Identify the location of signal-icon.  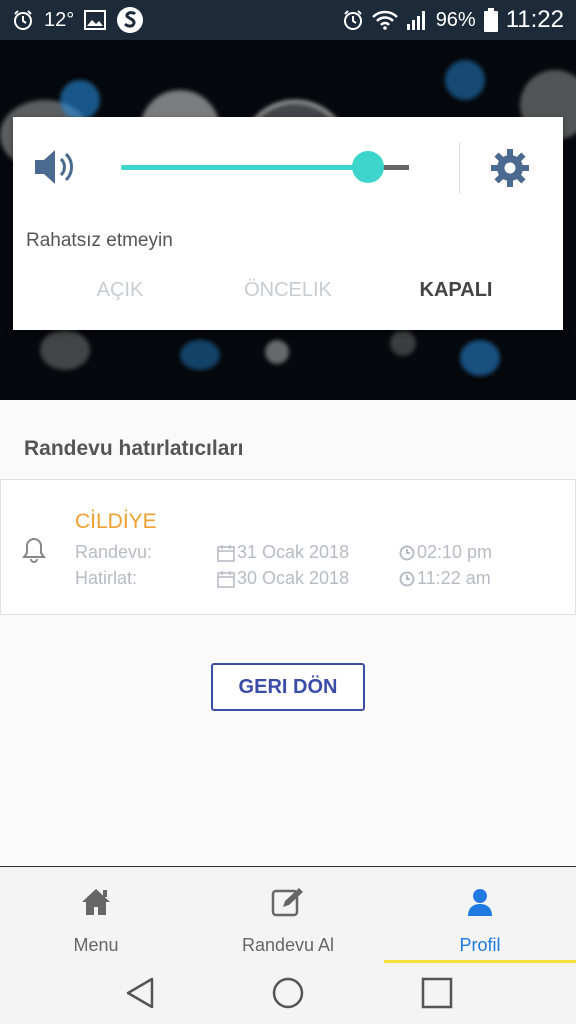
(417, 20).